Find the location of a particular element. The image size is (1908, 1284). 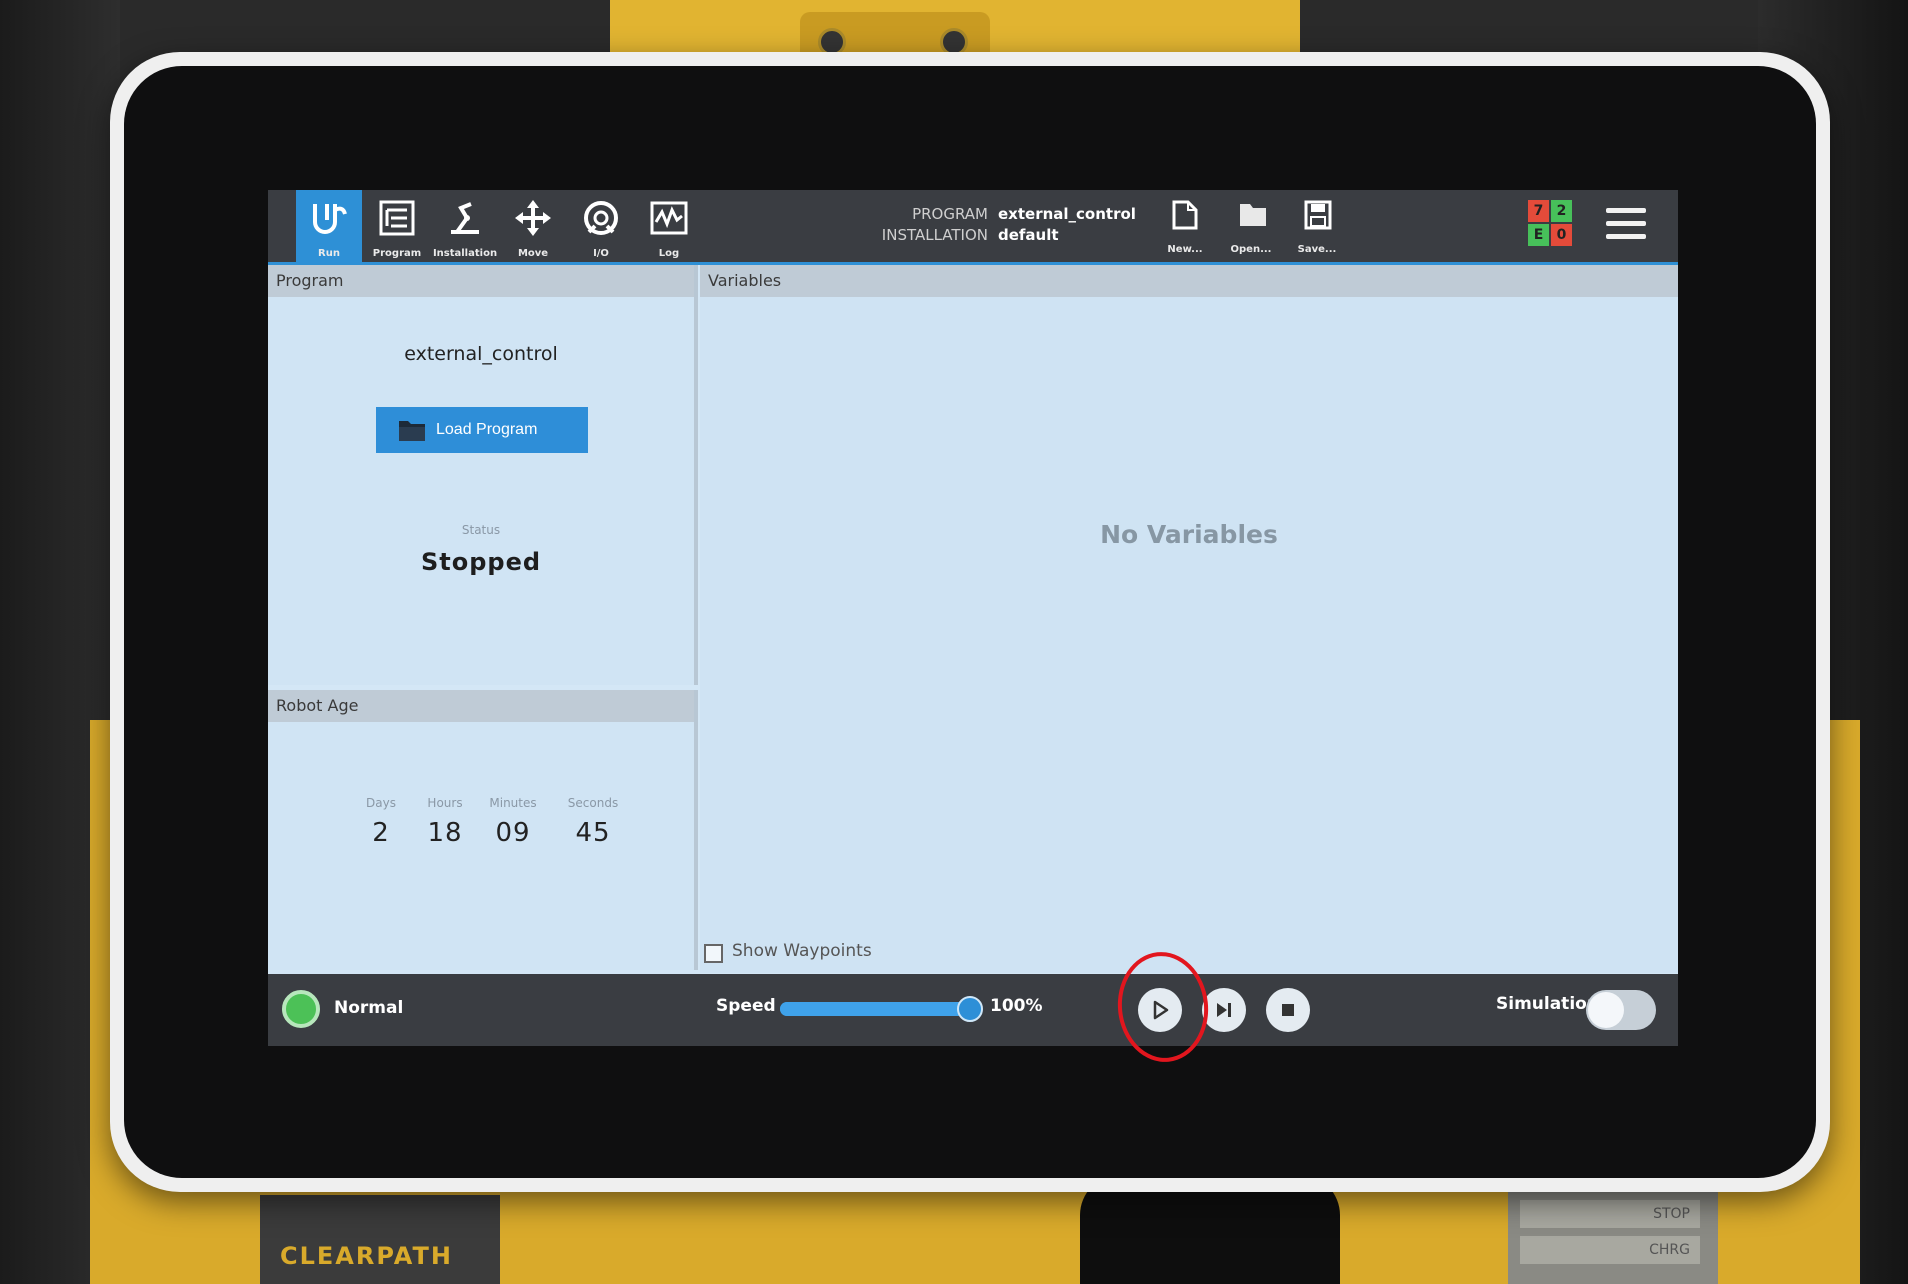

speed-slider is located at coordinates (875, 1009).